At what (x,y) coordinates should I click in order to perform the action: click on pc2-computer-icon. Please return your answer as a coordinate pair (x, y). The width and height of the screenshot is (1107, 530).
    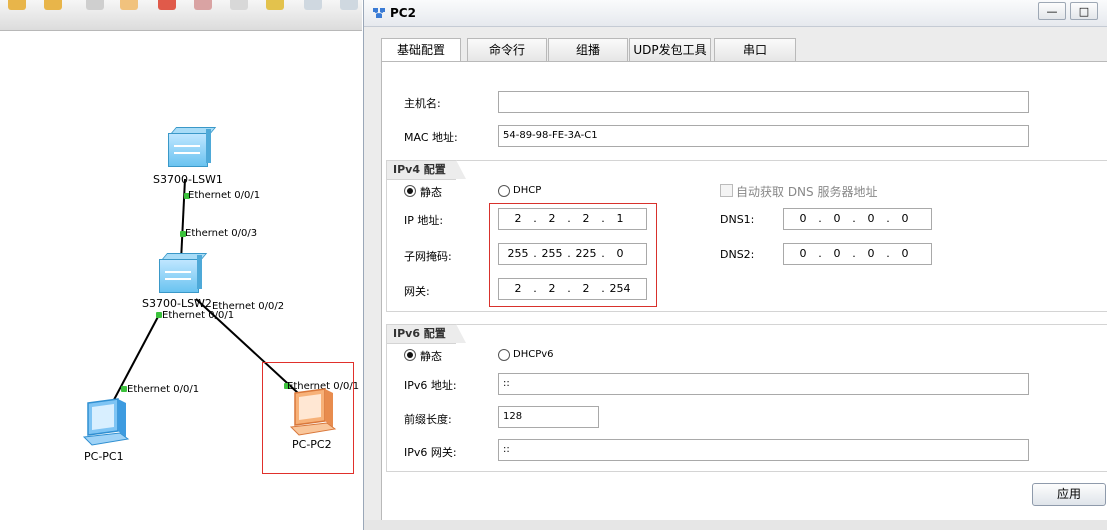
    Looking at the image, I should click on (313, 413).